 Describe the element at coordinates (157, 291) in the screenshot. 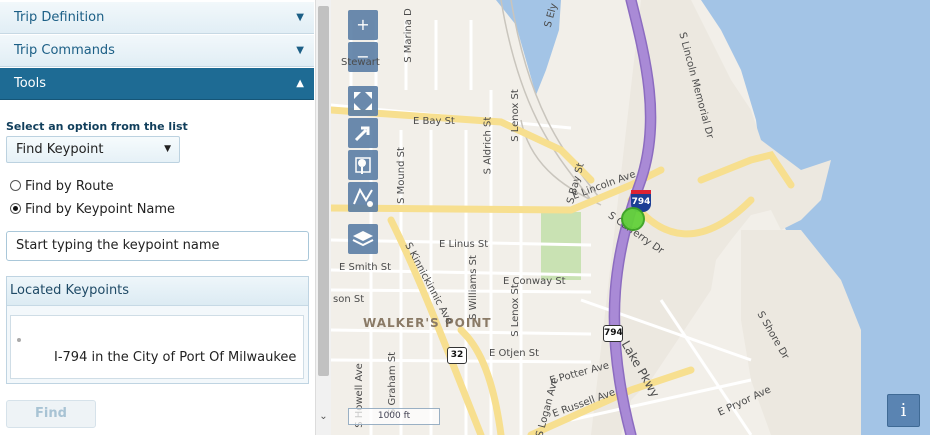

I see `located-keypoints-header: Located Keypoints` at that location.